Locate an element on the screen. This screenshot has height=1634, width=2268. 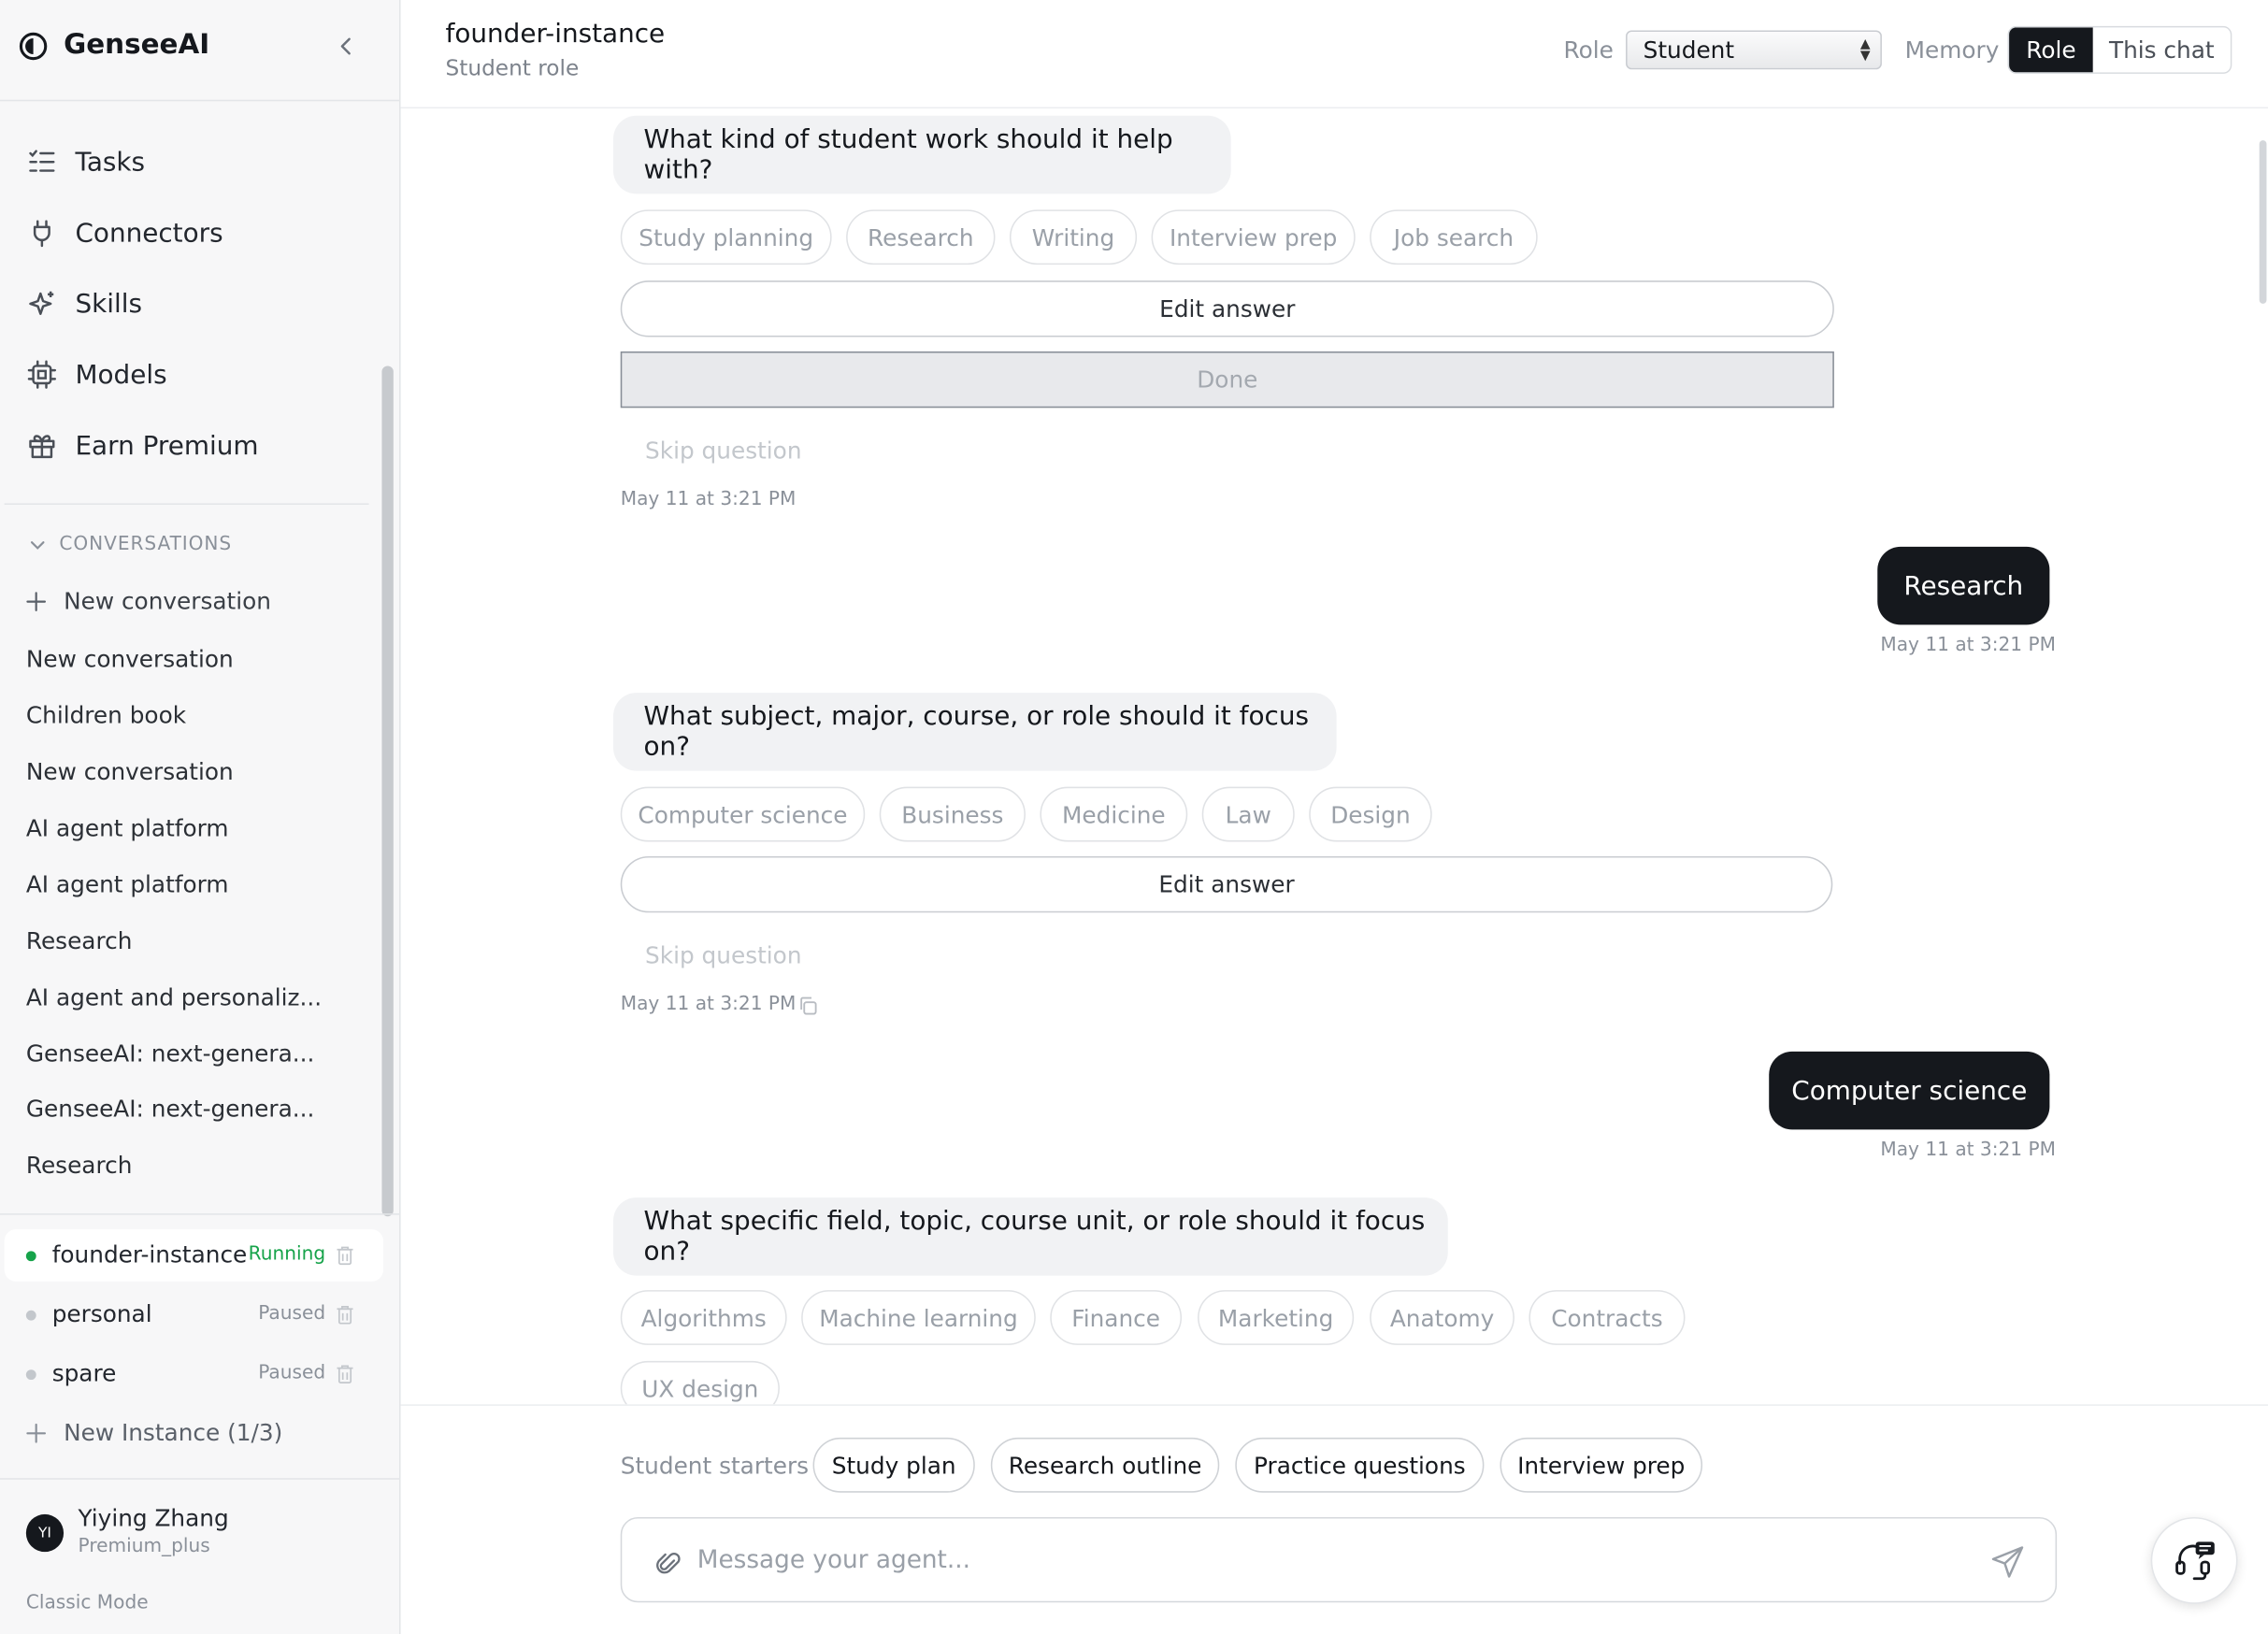
paperclip-icon is located at coordinates (667, 1563).